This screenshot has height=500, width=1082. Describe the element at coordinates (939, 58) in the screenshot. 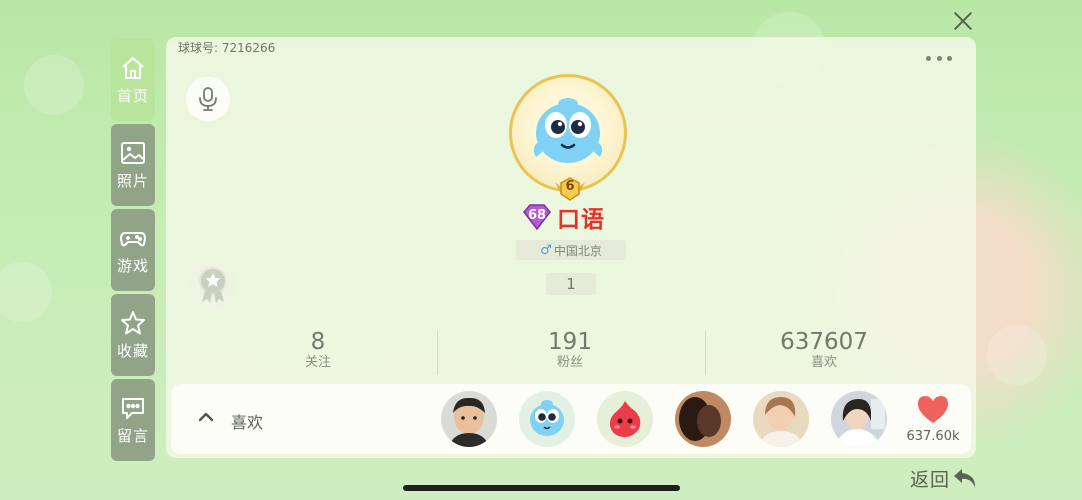

I see `more-options-icon` at that location.